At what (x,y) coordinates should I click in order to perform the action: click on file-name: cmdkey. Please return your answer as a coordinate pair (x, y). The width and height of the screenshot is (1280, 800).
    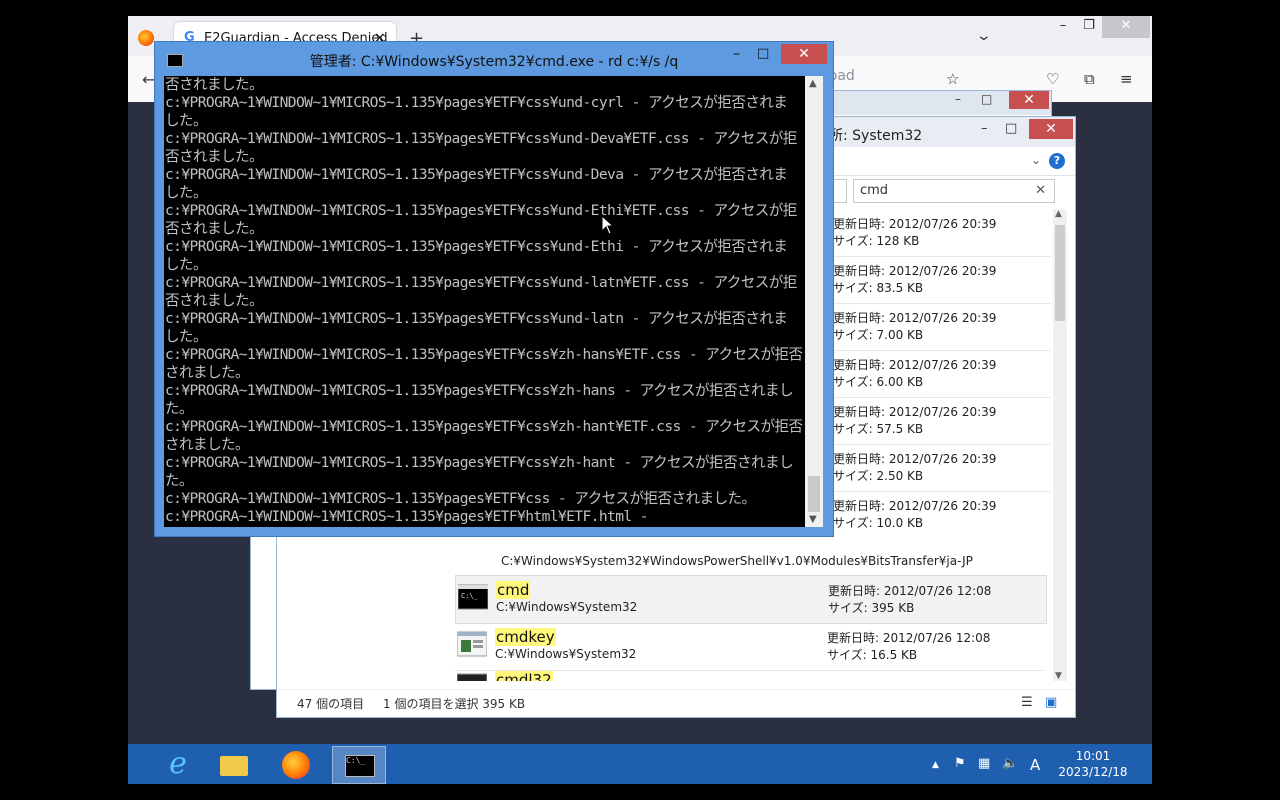
    Looking at the image, I should click on (525, 637).